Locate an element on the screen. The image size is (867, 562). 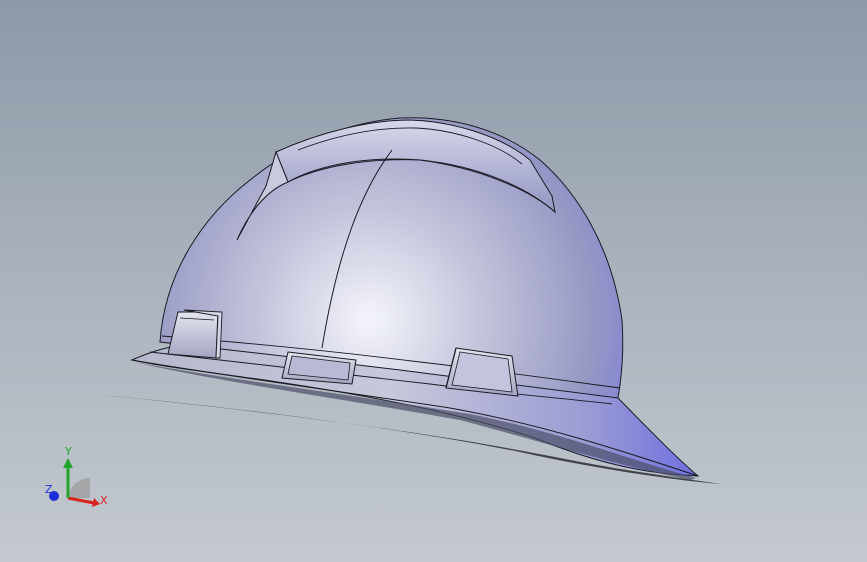
triad-y-arrow is located at coordinates (68, 463).